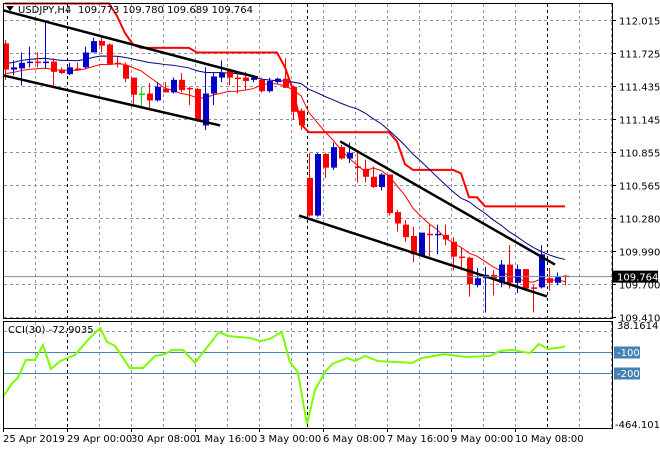 Image resolution: width=660 pixels, height=450 pixels. I want to click on x-tick-label: 9 May 00:00, so click(482, 439).